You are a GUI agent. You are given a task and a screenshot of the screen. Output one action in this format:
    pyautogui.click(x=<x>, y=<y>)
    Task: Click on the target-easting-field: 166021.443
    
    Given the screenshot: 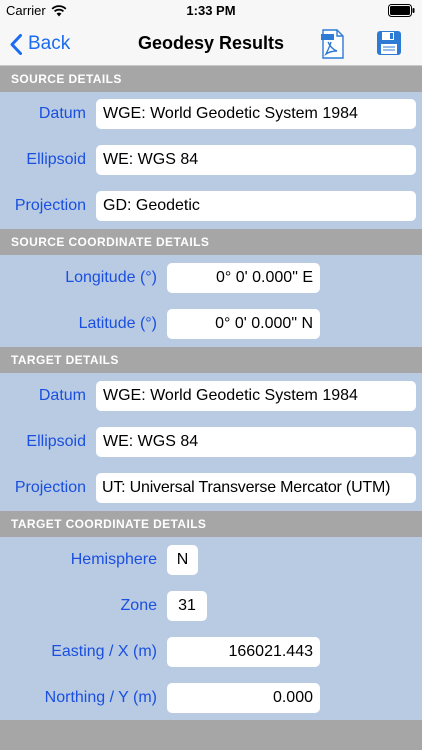 What is the action you would take?
    pyautogui.click(x=243, y=652)
    